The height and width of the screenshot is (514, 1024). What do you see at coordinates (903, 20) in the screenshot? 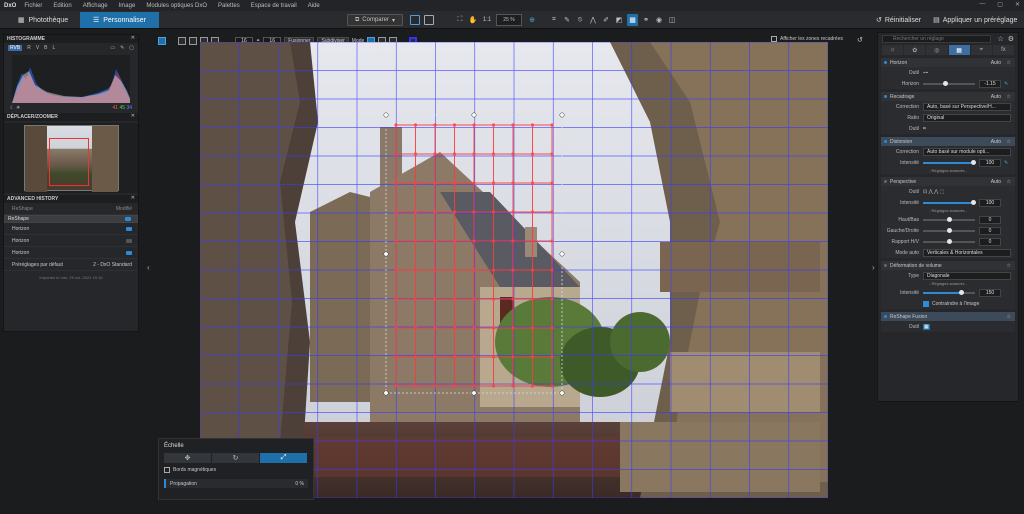
I see `reset-button: Réinitialiser` at bounding box center [903, 20].